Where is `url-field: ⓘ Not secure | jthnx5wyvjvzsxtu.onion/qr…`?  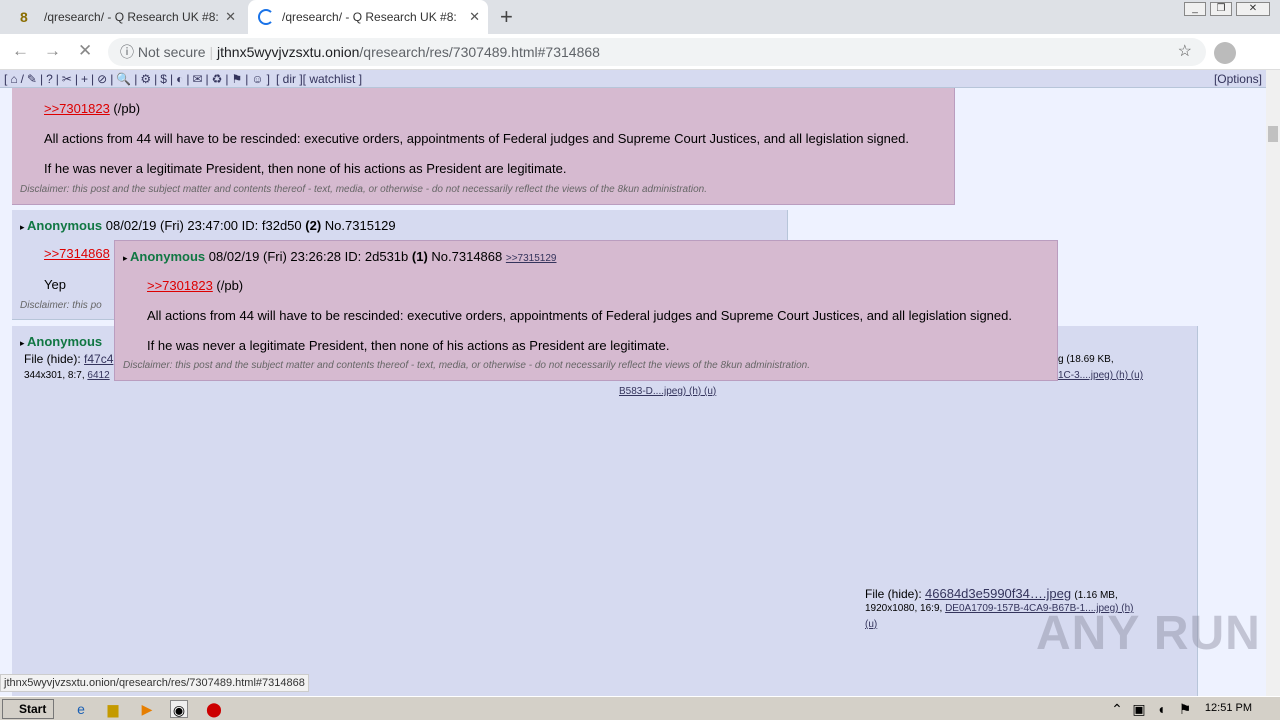
url-field: ⓘ Not secure | jthnx5wyvjvzsxtu.onion/qr… is located at coordinates (657, 52).